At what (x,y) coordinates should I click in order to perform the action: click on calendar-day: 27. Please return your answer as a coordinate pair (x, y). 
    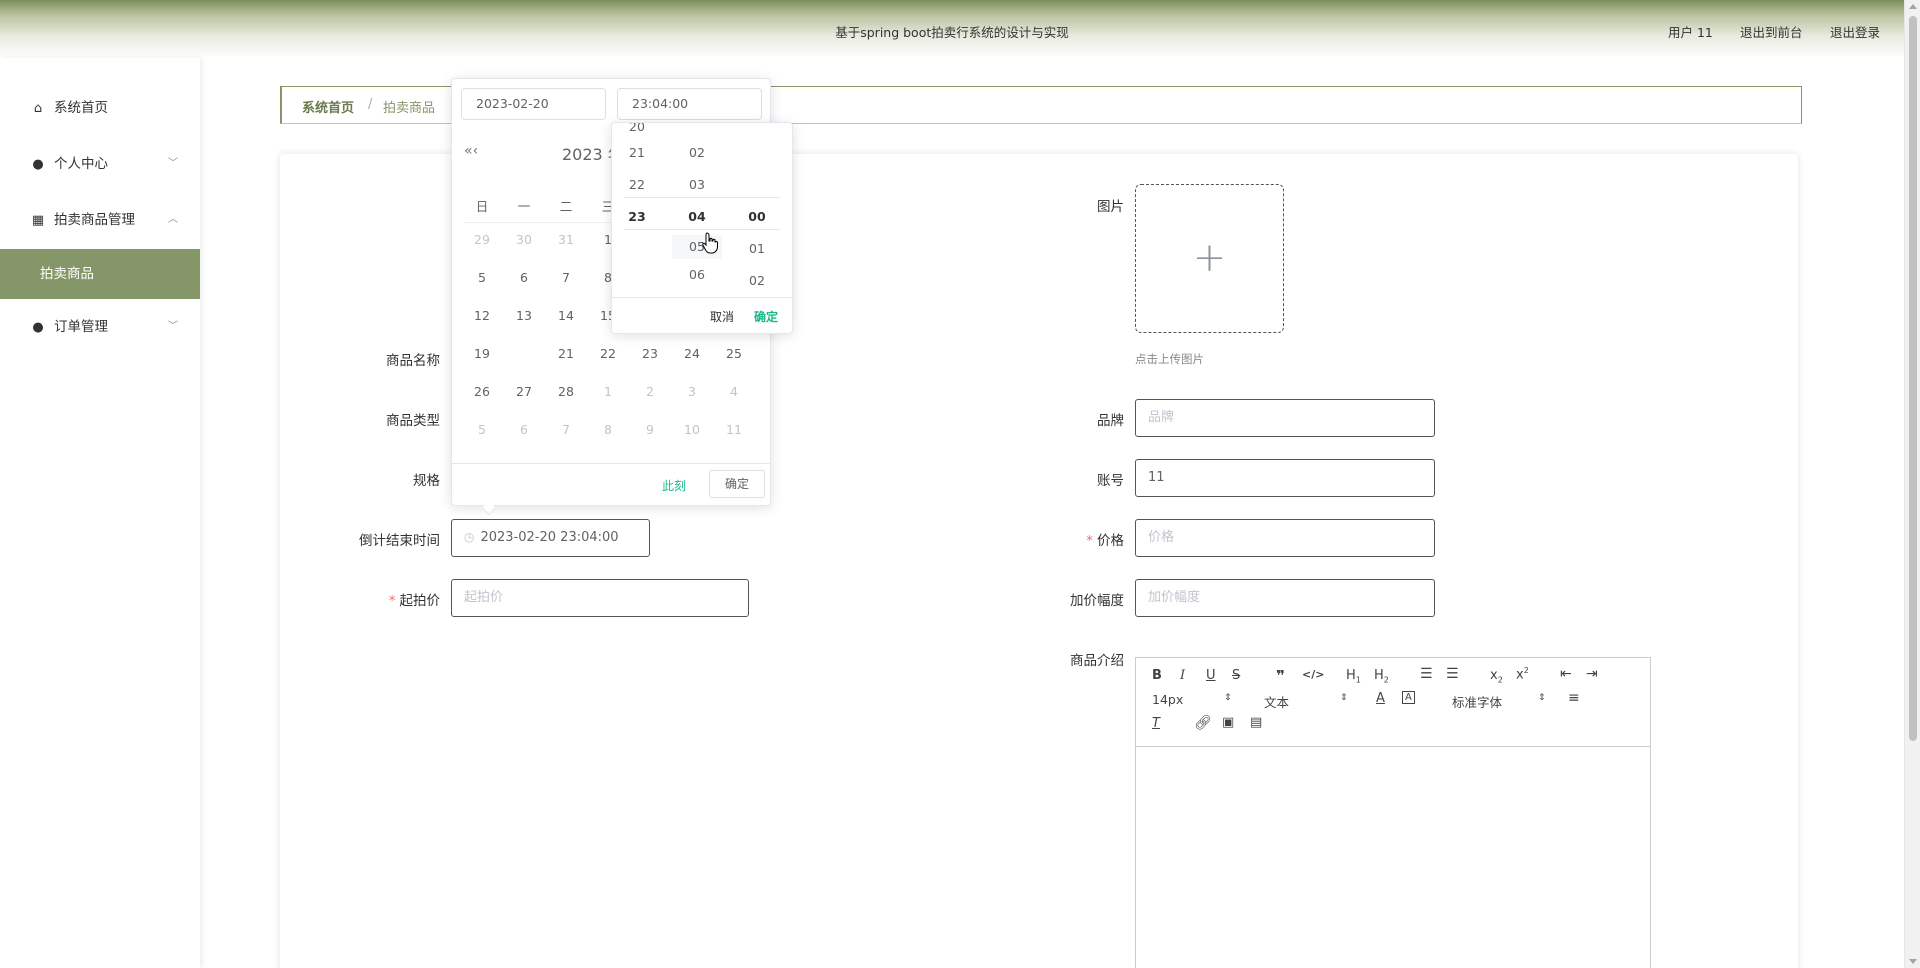
    Looking at the image, I should click on (524, 391).